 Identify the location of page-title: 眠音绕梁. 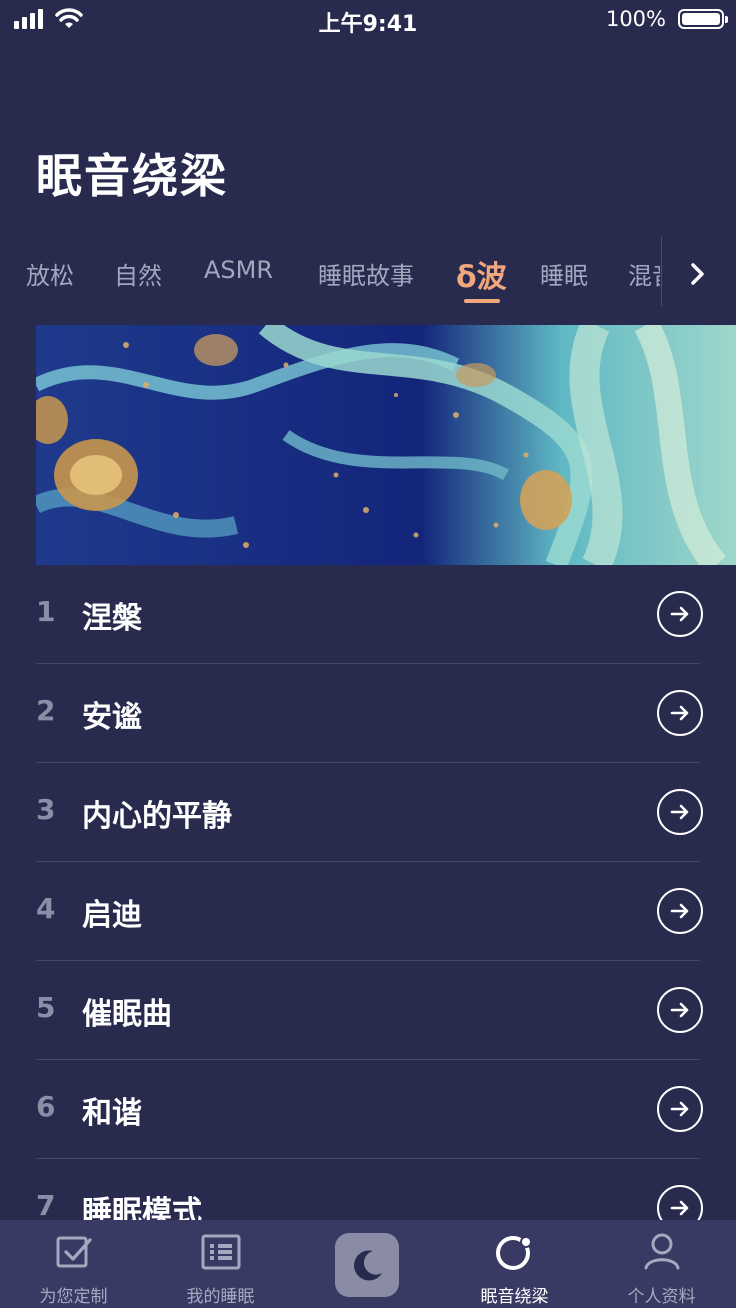
(132, 176).